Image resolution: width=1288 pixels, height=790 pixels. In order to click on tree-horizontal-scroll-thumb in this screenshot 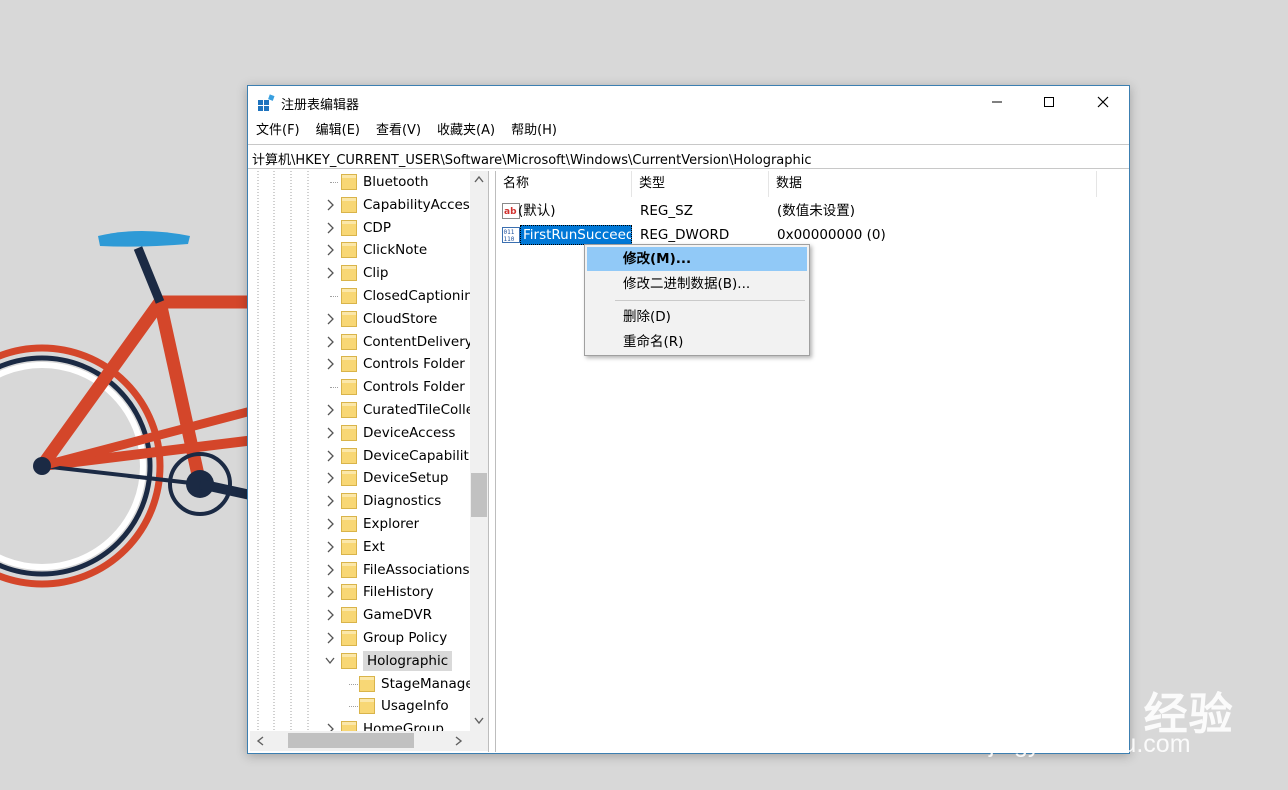, I will do `click(351, 740)`.